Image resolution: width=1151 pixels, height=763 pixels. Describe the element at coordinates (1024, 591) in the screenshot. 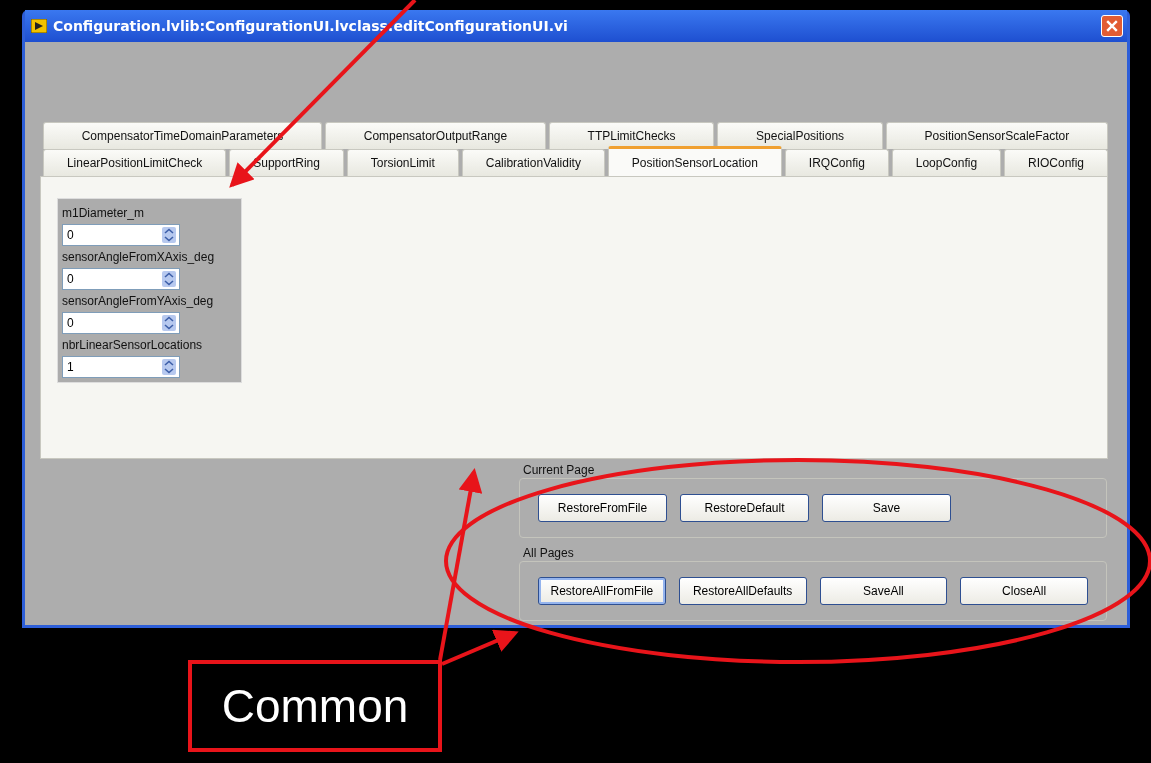

I see `action-button: CloseAll` at that location.